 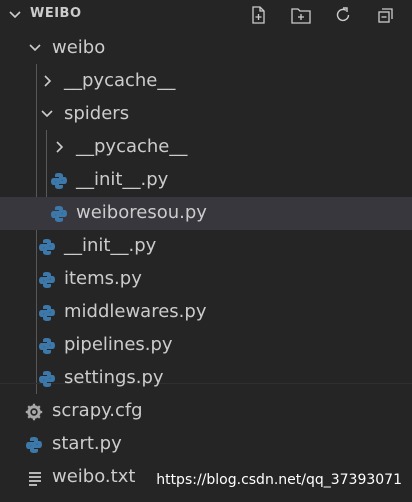 What do you see at coordinates (97, 410) in the screenshot?
I see `file-label: scrapy.cfg` at bounding box center [97, 410].